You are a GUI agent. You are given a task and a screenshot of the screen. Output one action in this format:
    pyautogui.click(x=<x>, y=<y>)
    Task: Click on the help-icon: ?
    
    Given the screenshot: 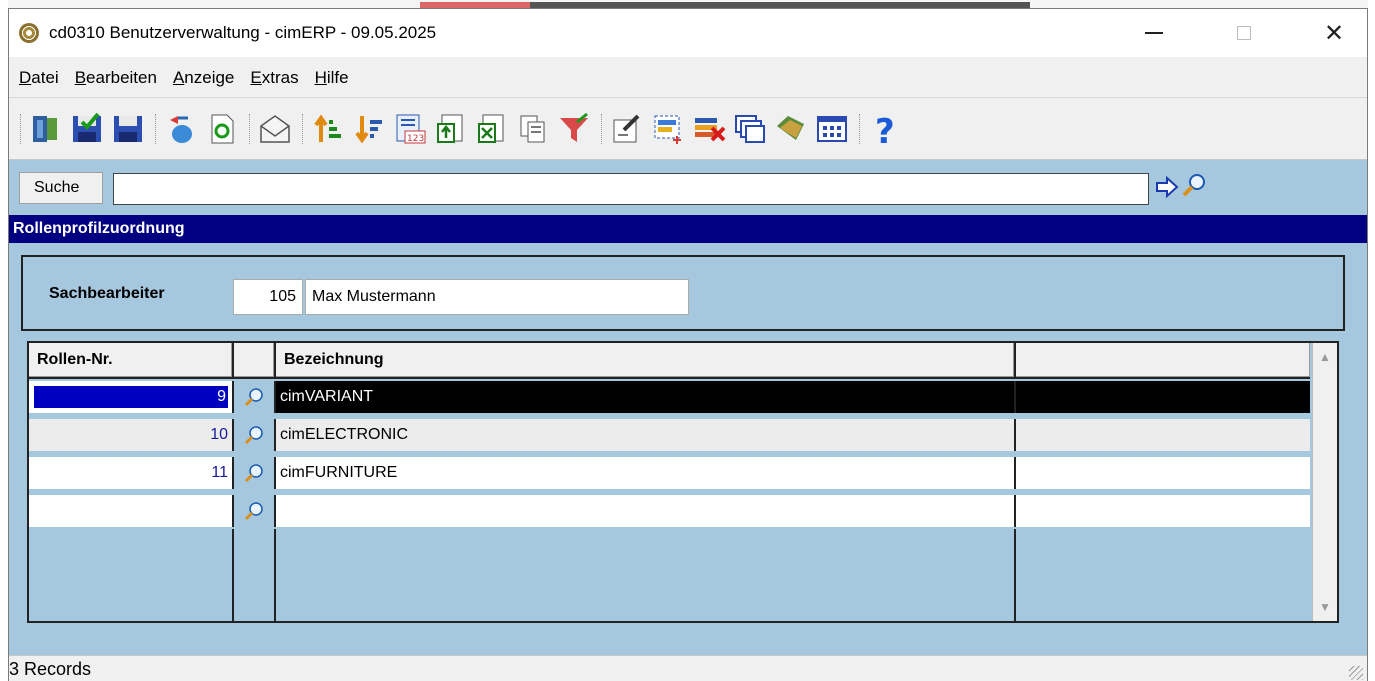 What is the action you would take?
    pyautogui.click(x=885, y=129)
    